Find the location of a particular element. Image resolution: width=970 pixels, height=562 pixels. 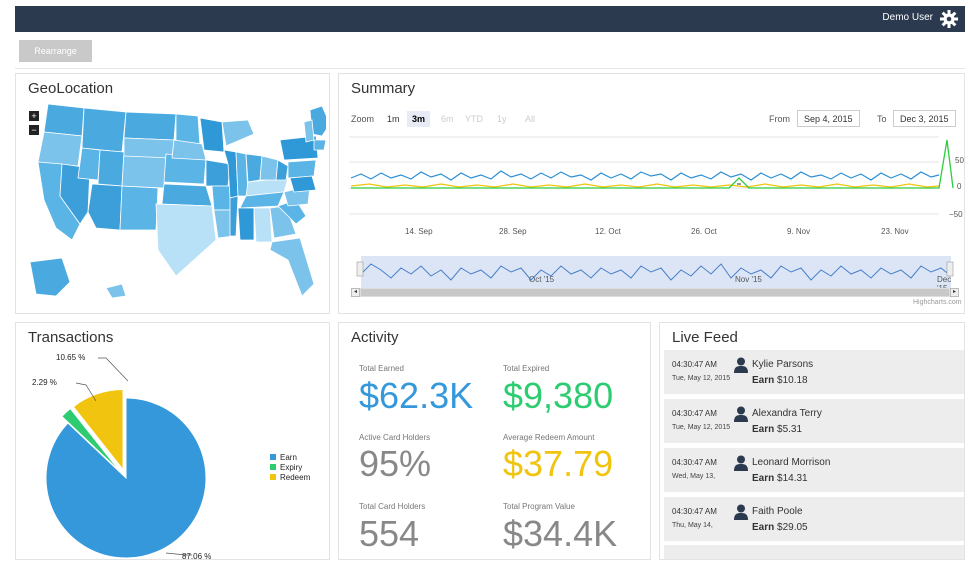

zoom-1y-button: 1y is located at coordinates (502, 119).